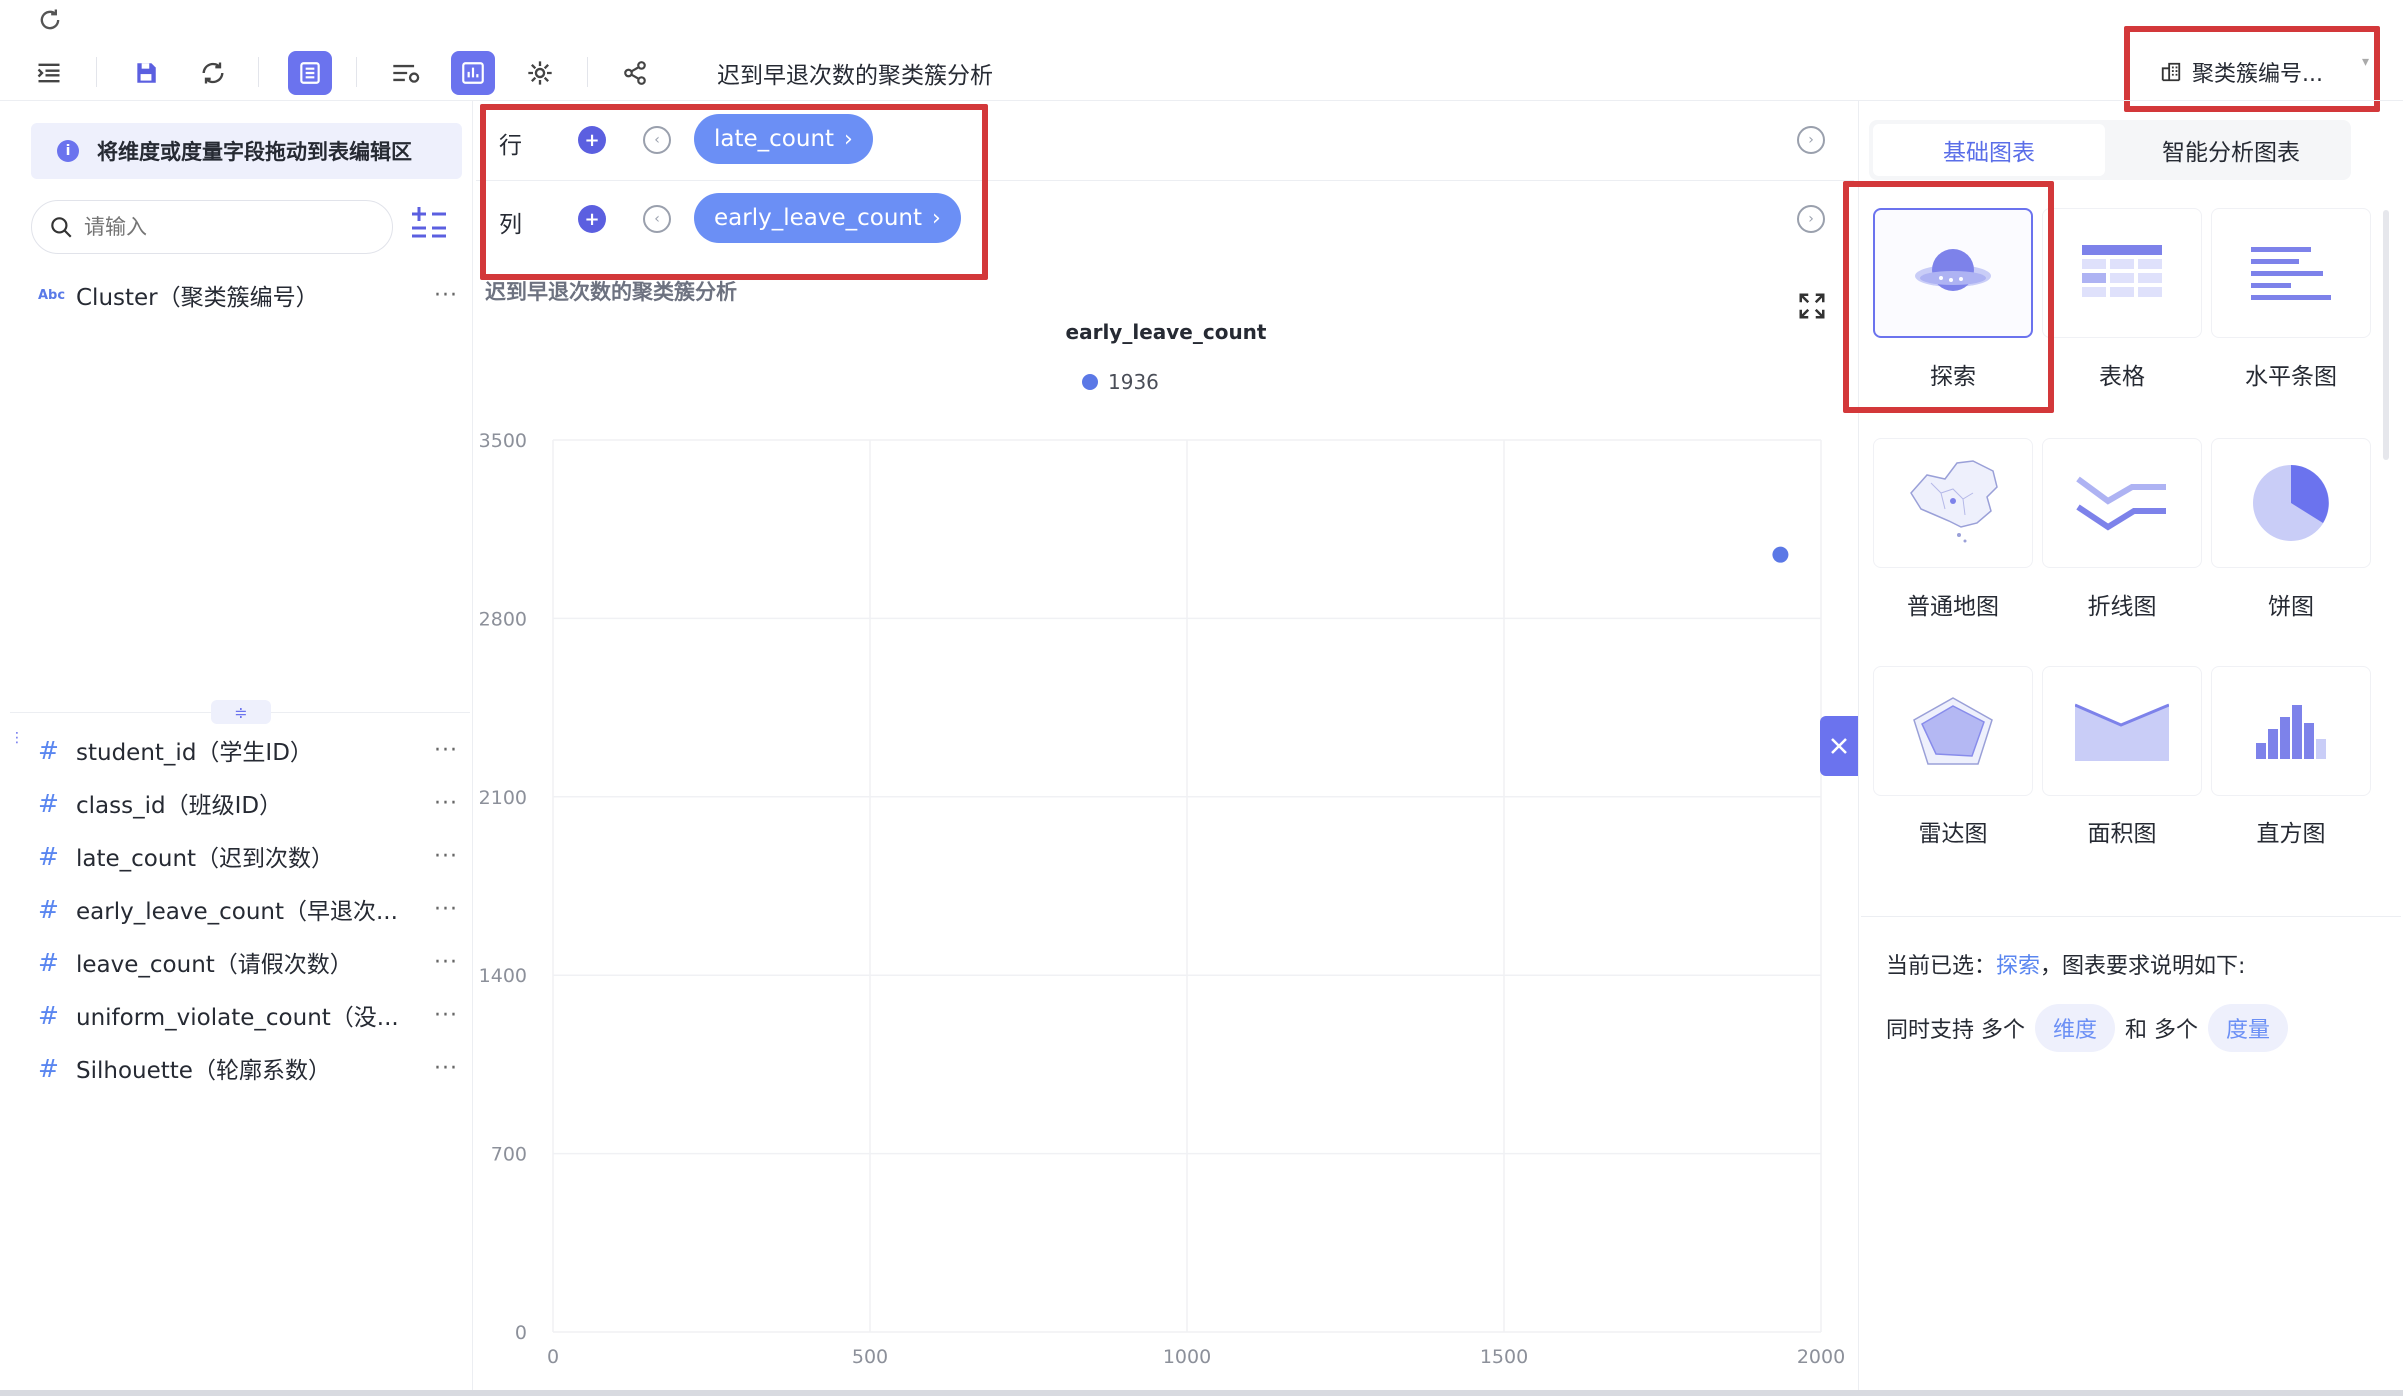  What do you see at coordinates (827, 218) in the screenshot?
I see `column-pill-early-leave-count: early_leave_count ›` at bounding box center [827, 218].